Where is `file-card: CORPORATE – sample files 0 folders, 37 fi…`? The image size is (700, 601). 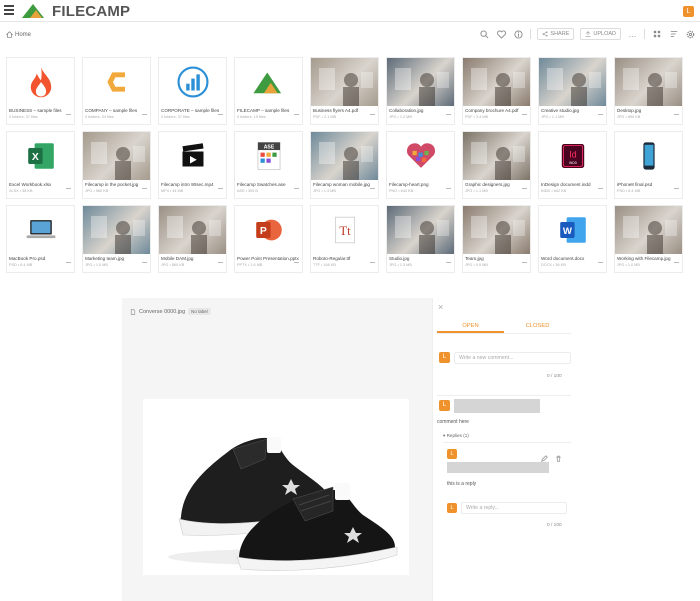 file-card: CORPORATE – sample files 0 folders, 37 fi… is located at coordinates (192, 91).